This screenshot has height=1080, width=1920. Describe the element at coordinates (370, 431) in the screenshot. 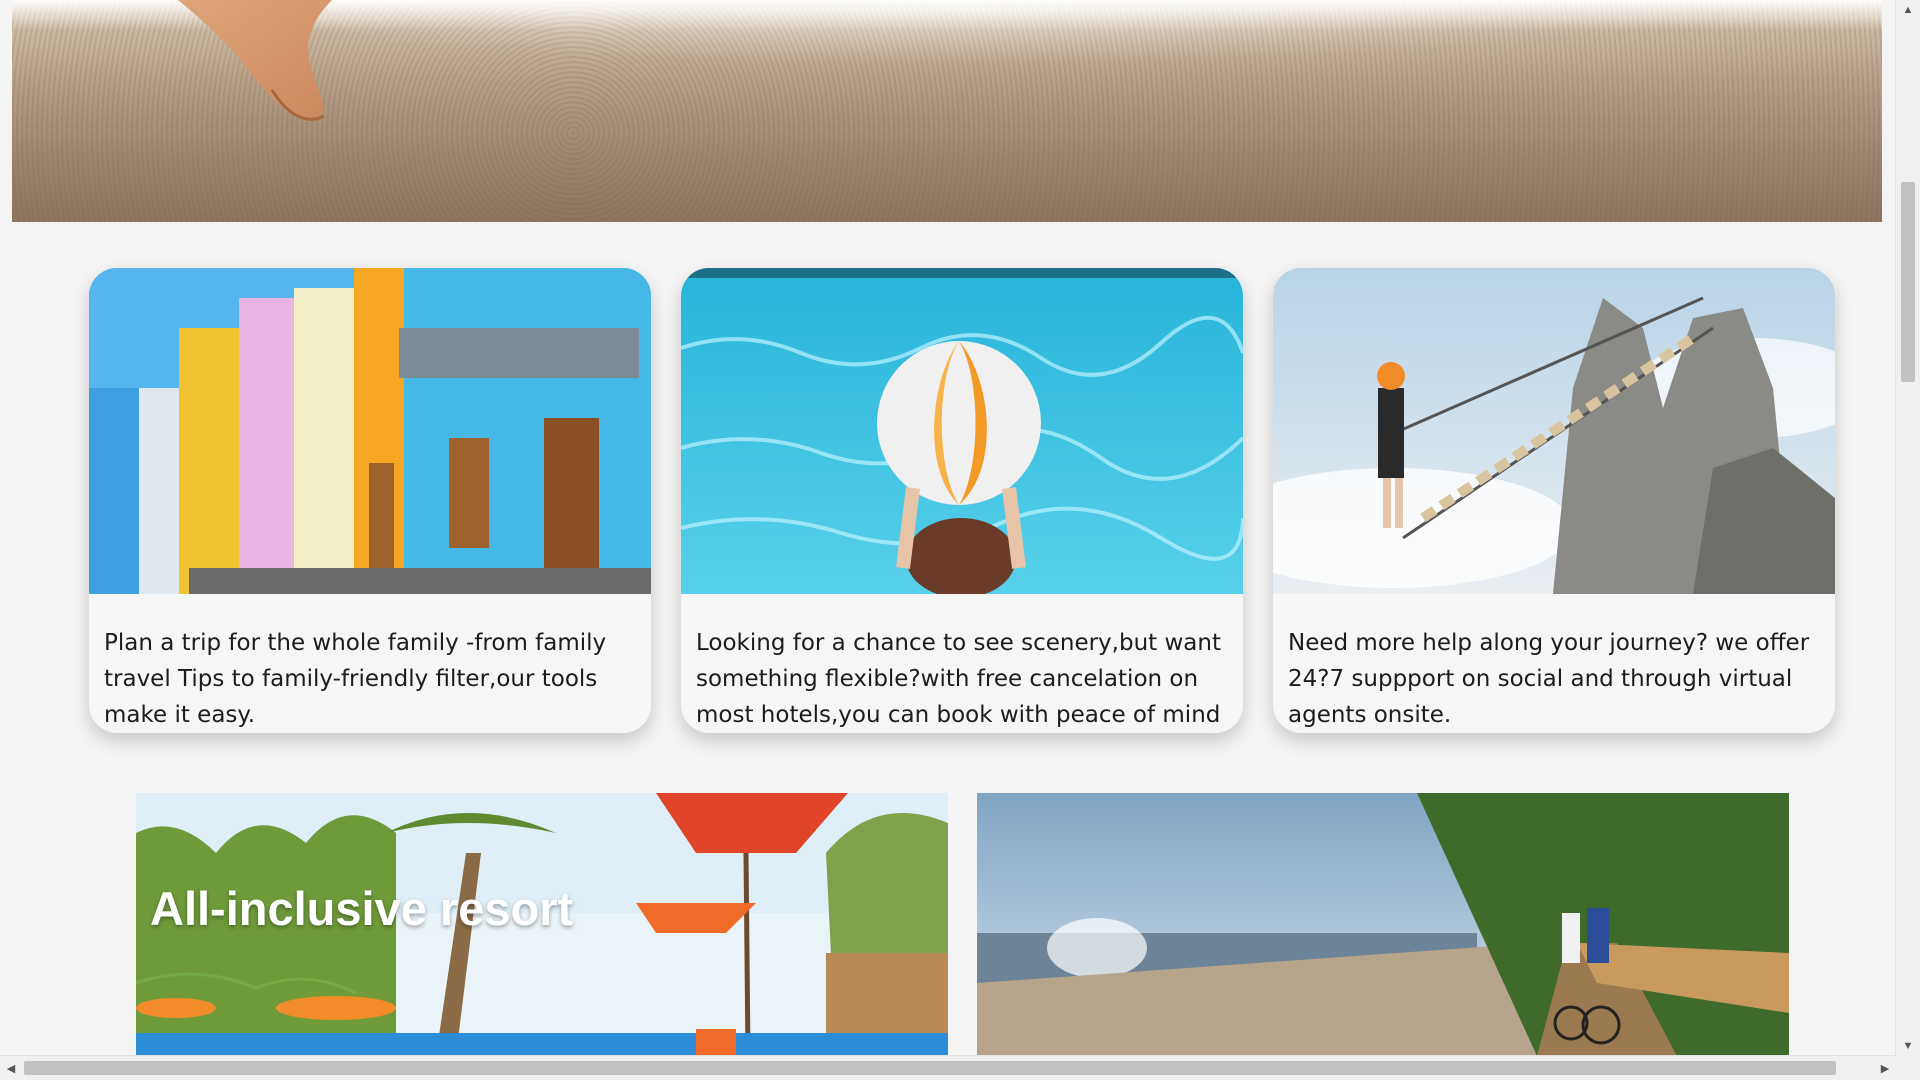

I see `colorful-street-houses-image` at that location.